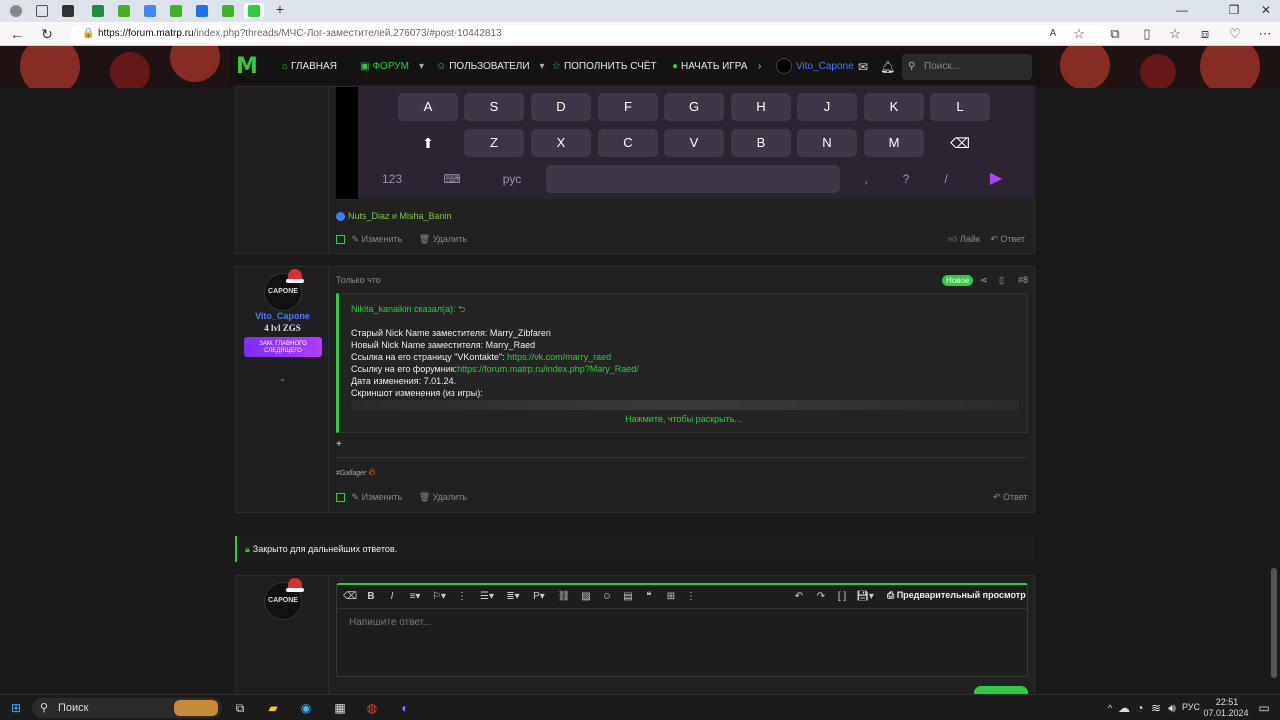 This screenshot has width=1280, height=720. Describe the element at coordinates (964, 239) in the screenshot. I see `like-link: 👍︎ Лайк` at that location.